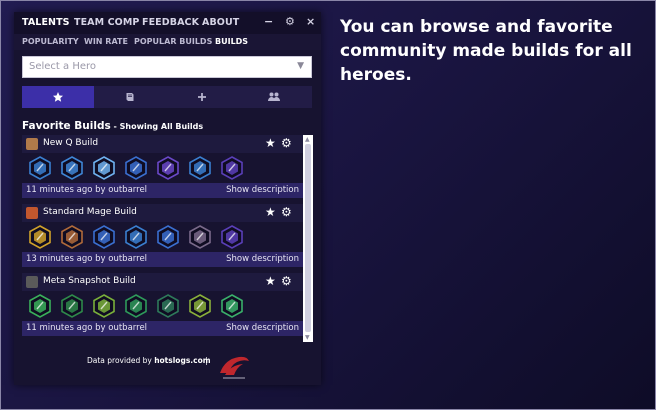  I want to click on data-credit-prefix: Data provided by, so click(121, 360).